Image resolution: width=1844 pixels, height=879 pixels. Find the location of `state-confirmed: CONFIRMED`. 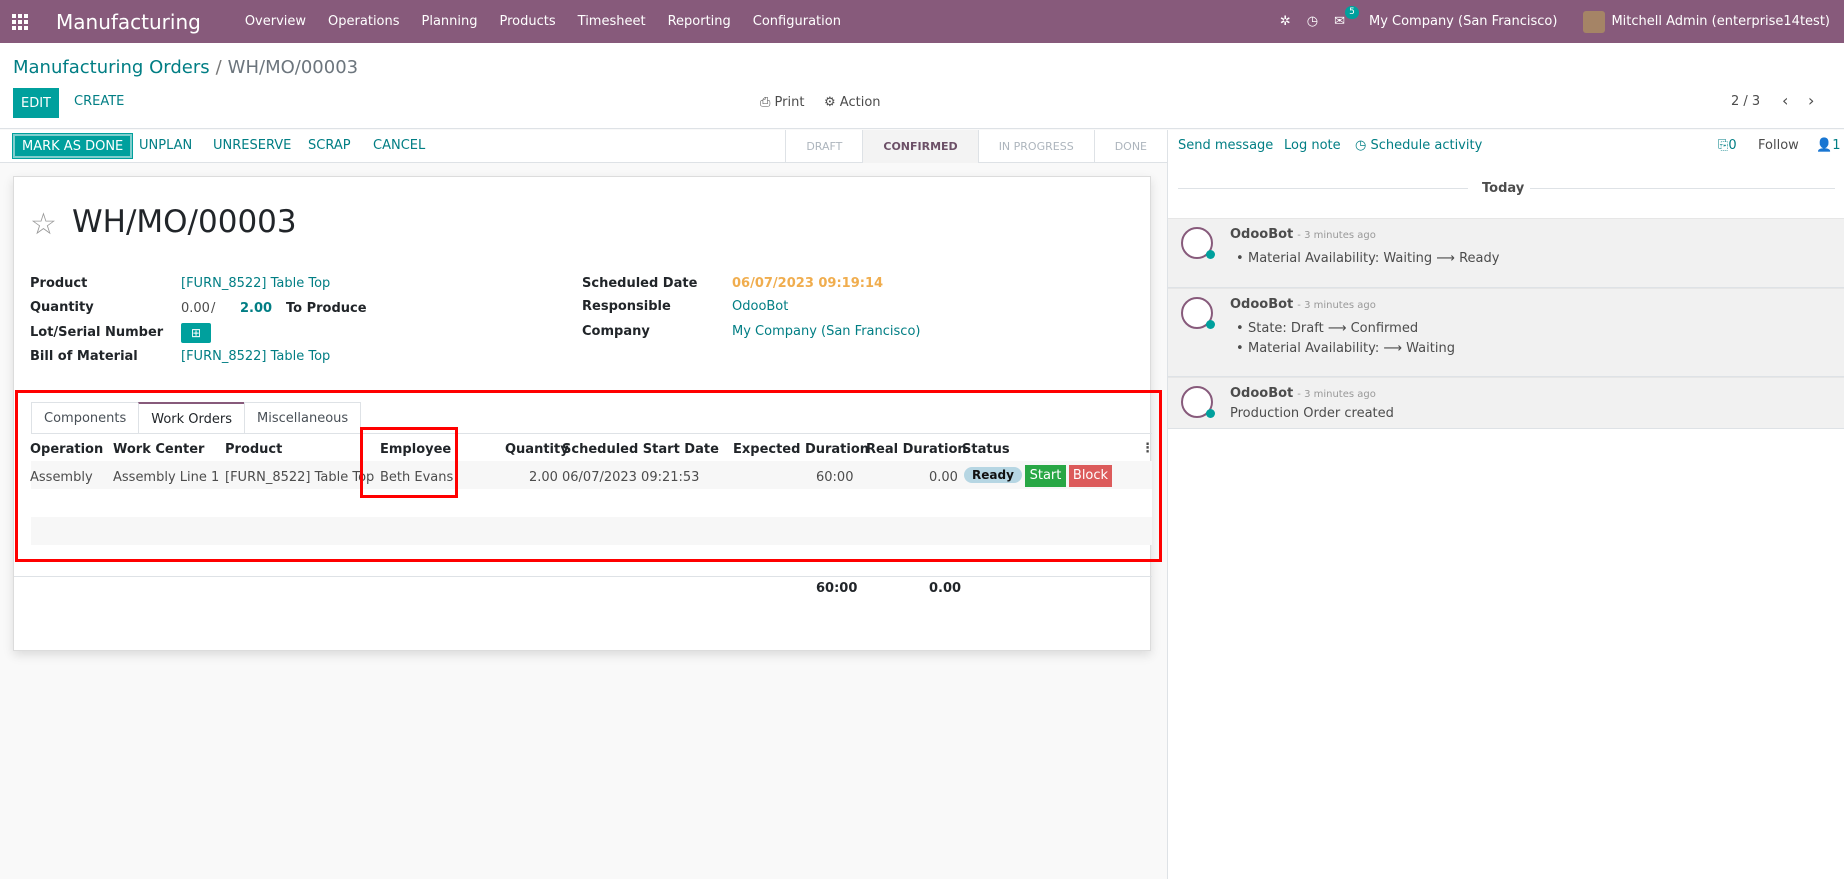

state-confirmed: CONFIRMED is located at coordinates (920, 146).